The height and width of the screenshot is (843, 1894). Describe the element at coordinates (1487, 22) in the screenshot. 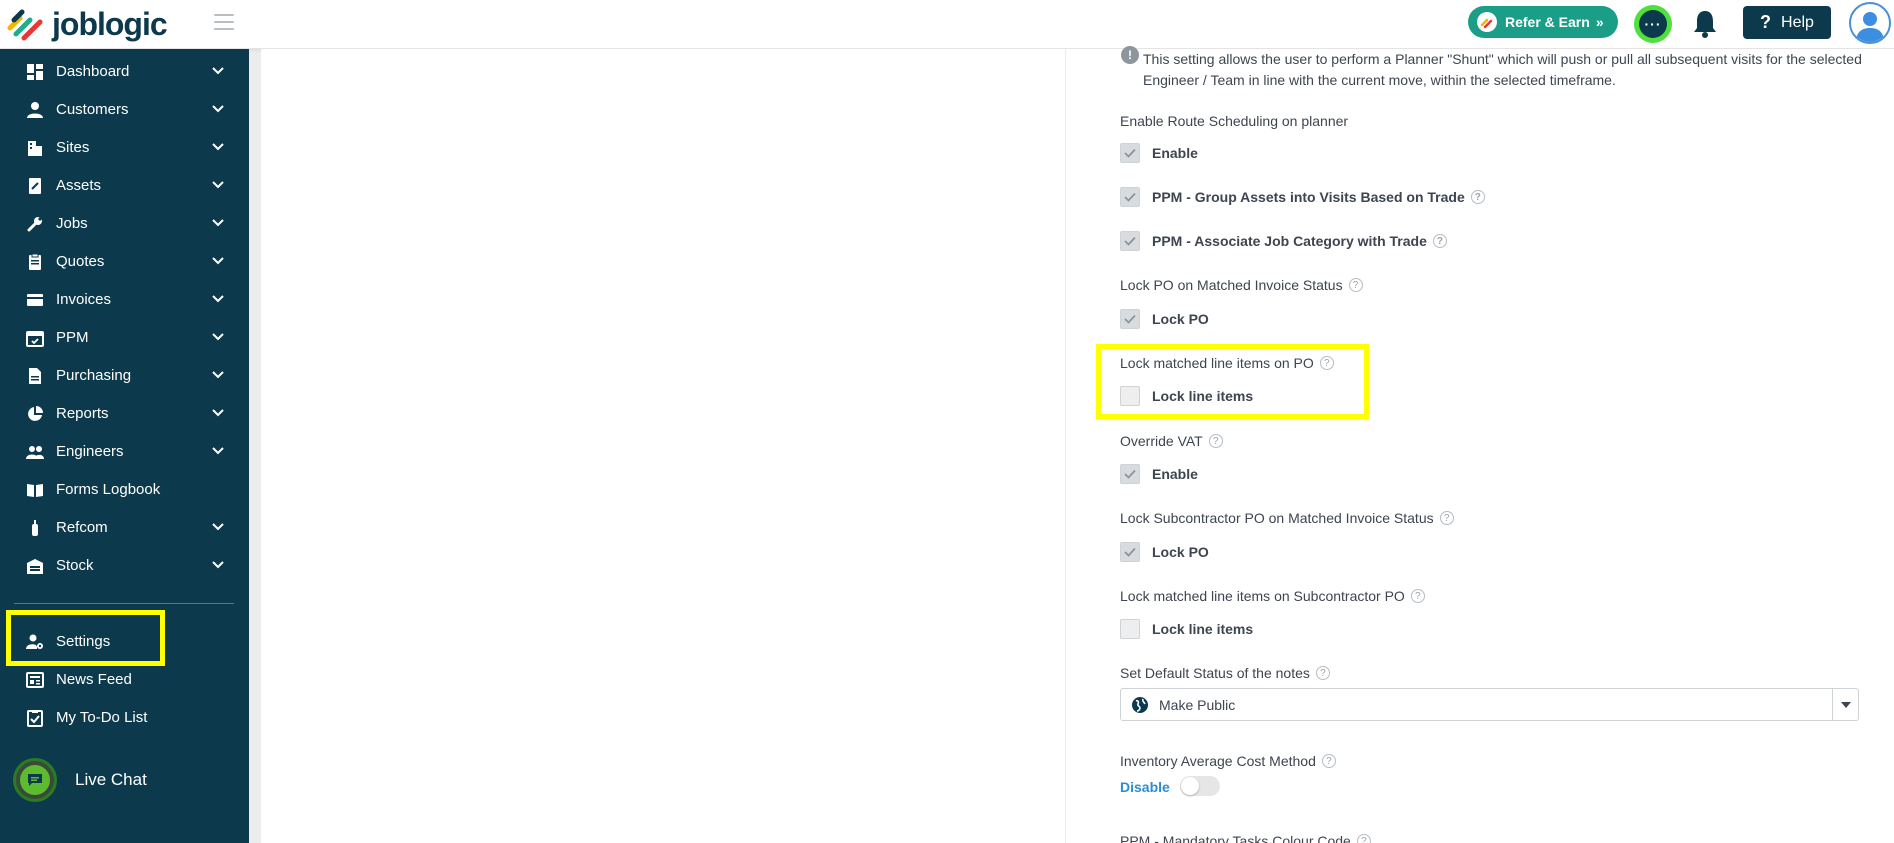

I see `refer-logo-icon` at that location.